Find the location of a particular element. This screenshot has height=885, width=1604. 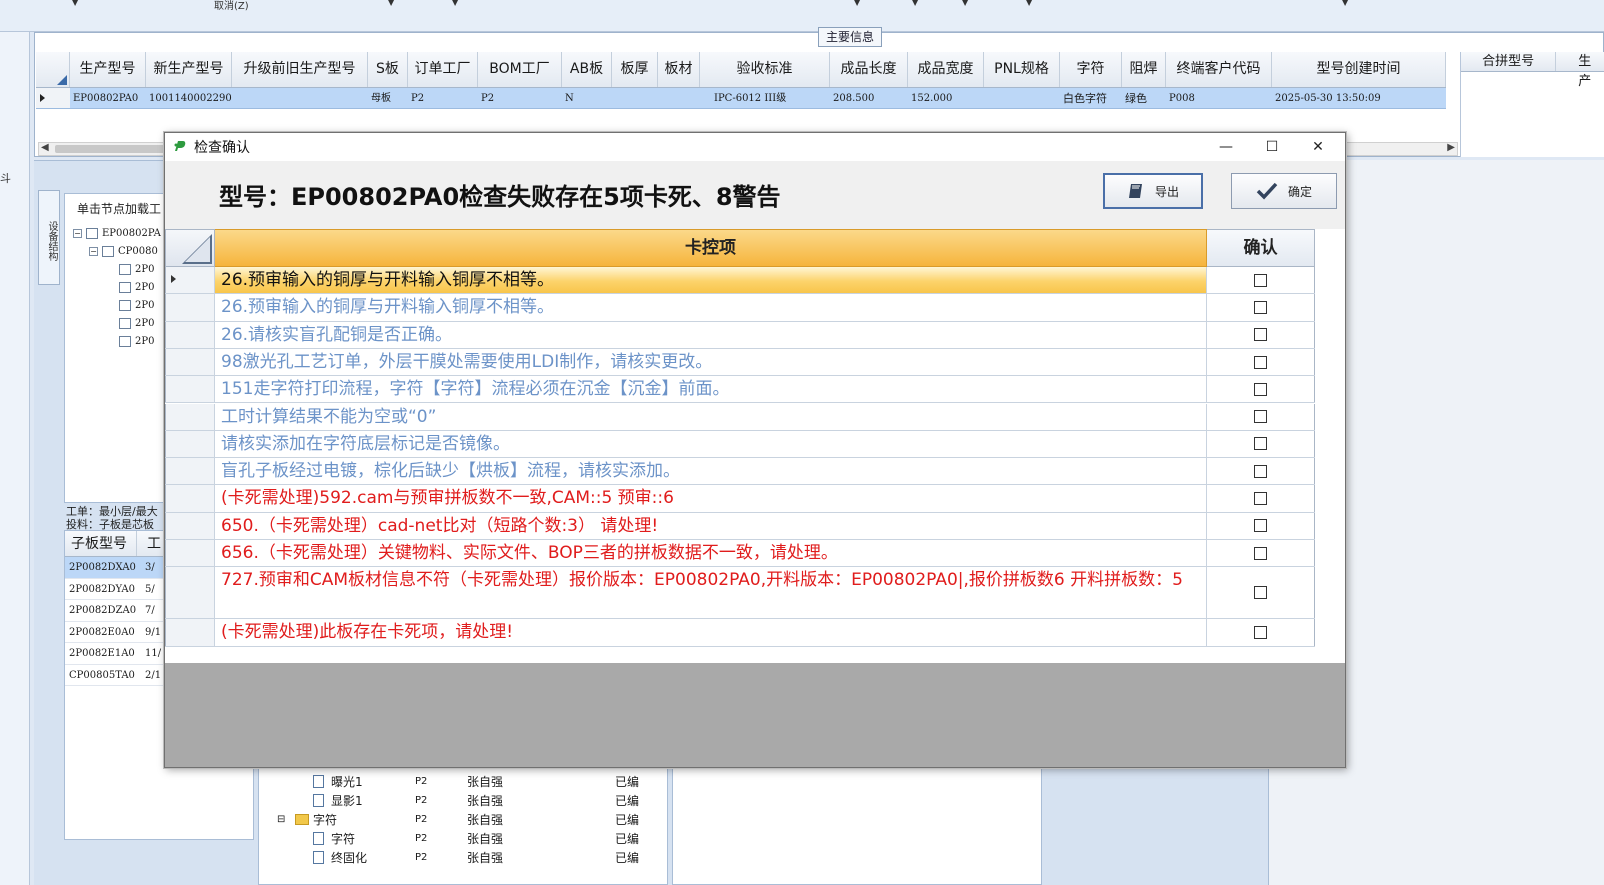

grid-col-header: BOM工厂 is located at coordinates (520, 69).